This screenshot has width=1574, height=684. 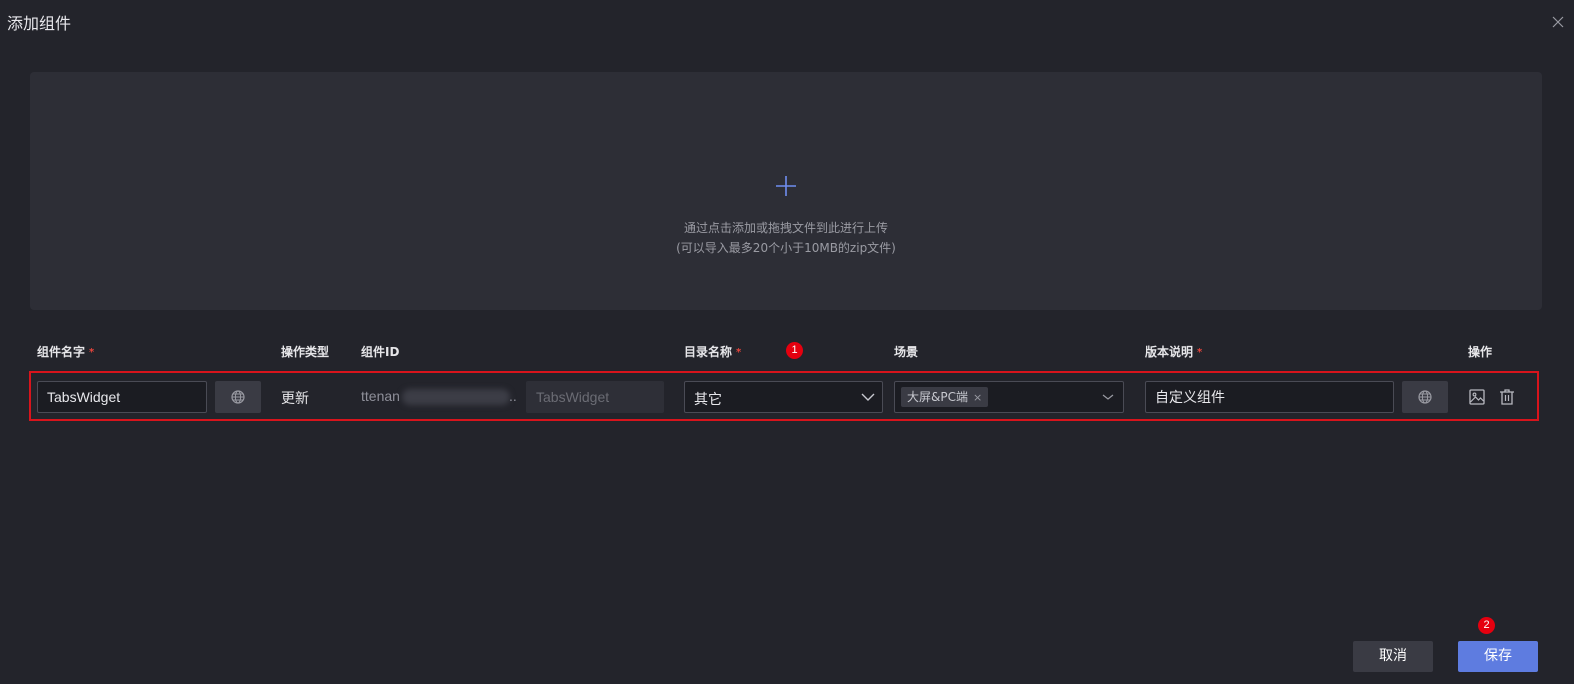 What do you see at coordinates (794, 350) in the screenshot?
I see `step-badge-1: 1` at bounding box center [794, 350].